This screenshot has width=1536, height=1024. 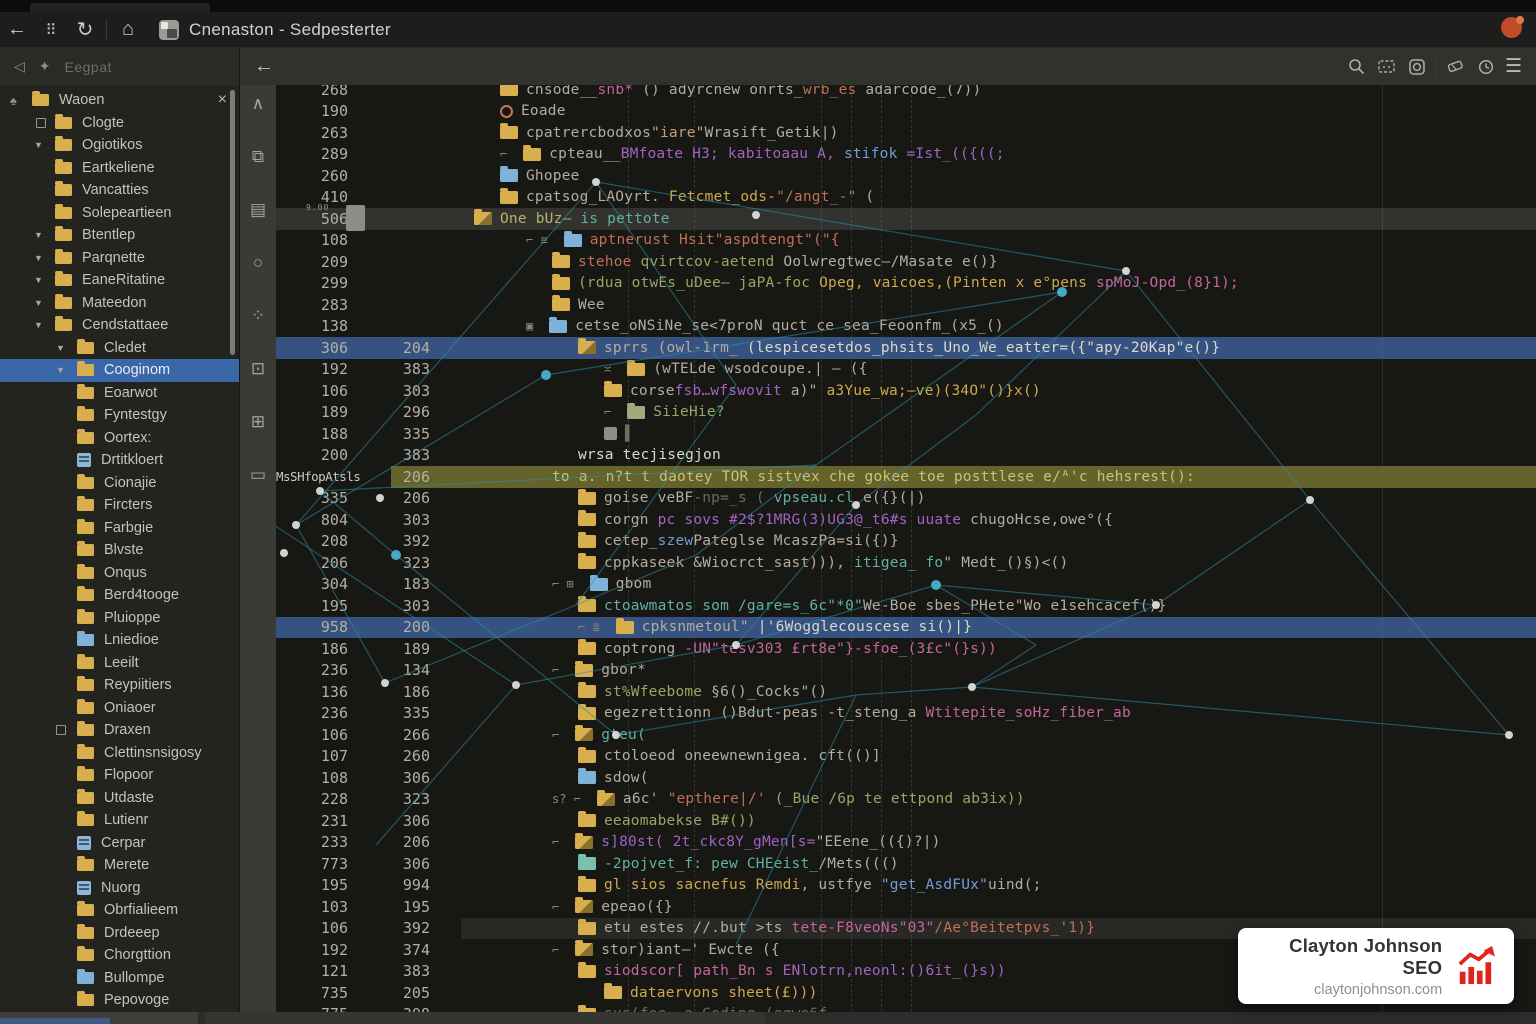 I want to click on tree-item-cerpar: Cerpar, so click(x=119, y=843).